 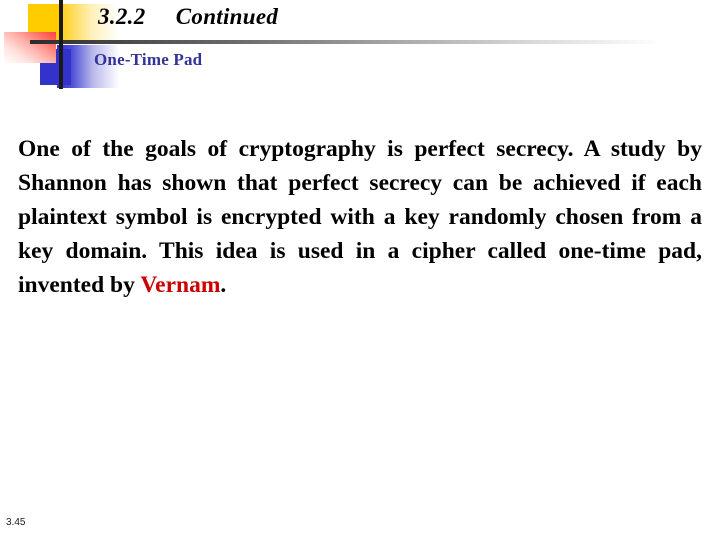 What do you see at coordinates (148, 59) in the screenshot?
I see `slide-subtitle: One-Time Pad` at bounding box center [148, 59].